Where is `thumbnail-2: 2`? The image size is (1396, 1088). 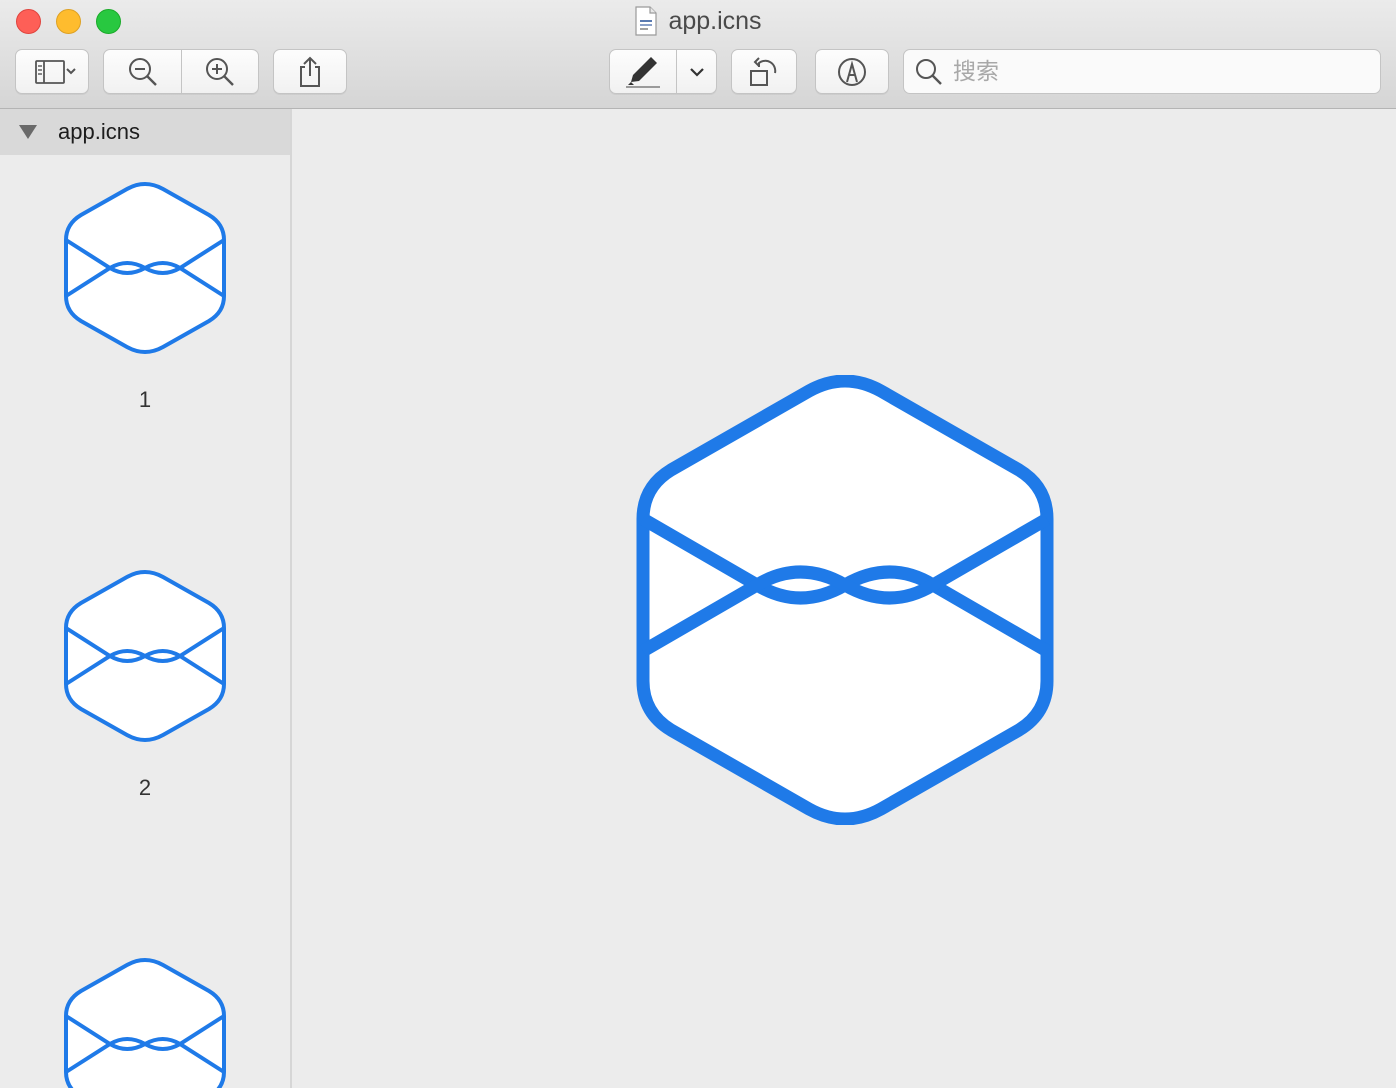 thumbnail-2: 2 is located at coordinates (145, 728).